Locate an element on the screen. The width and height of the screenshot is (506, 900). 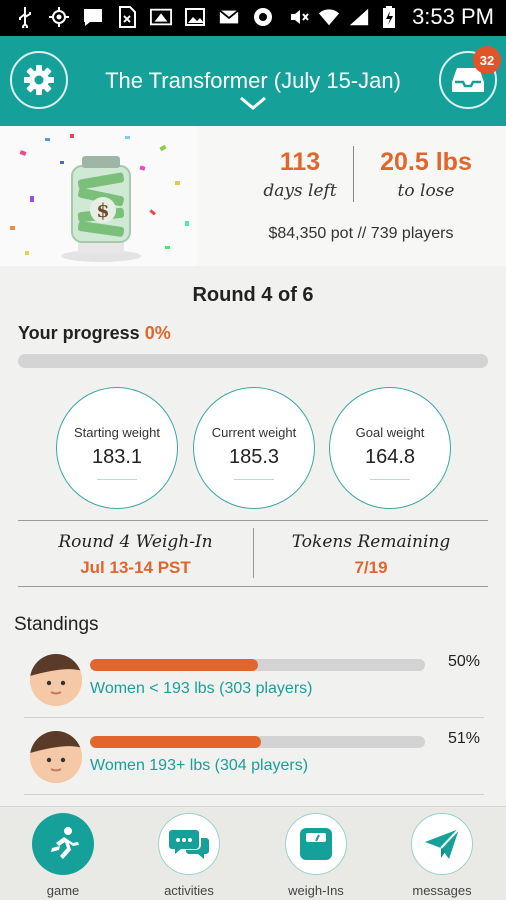
eject-icon is located at coordinates (161, 17).